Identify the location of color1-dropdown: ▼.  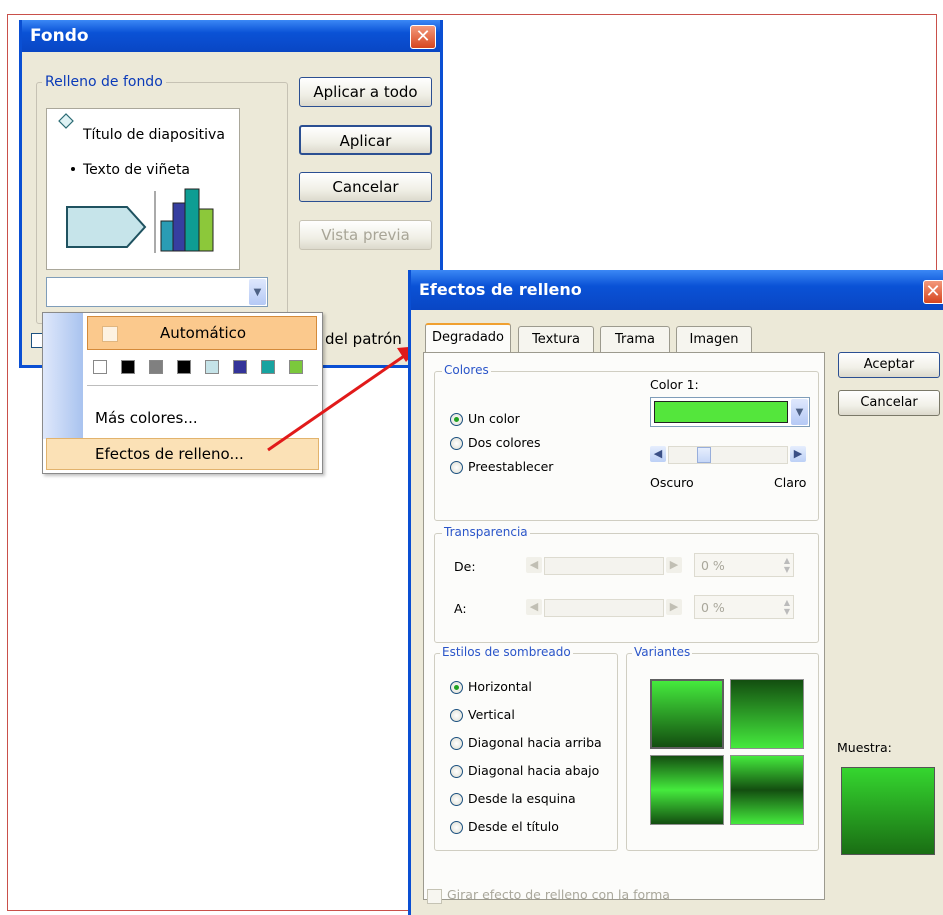
(730, 412).